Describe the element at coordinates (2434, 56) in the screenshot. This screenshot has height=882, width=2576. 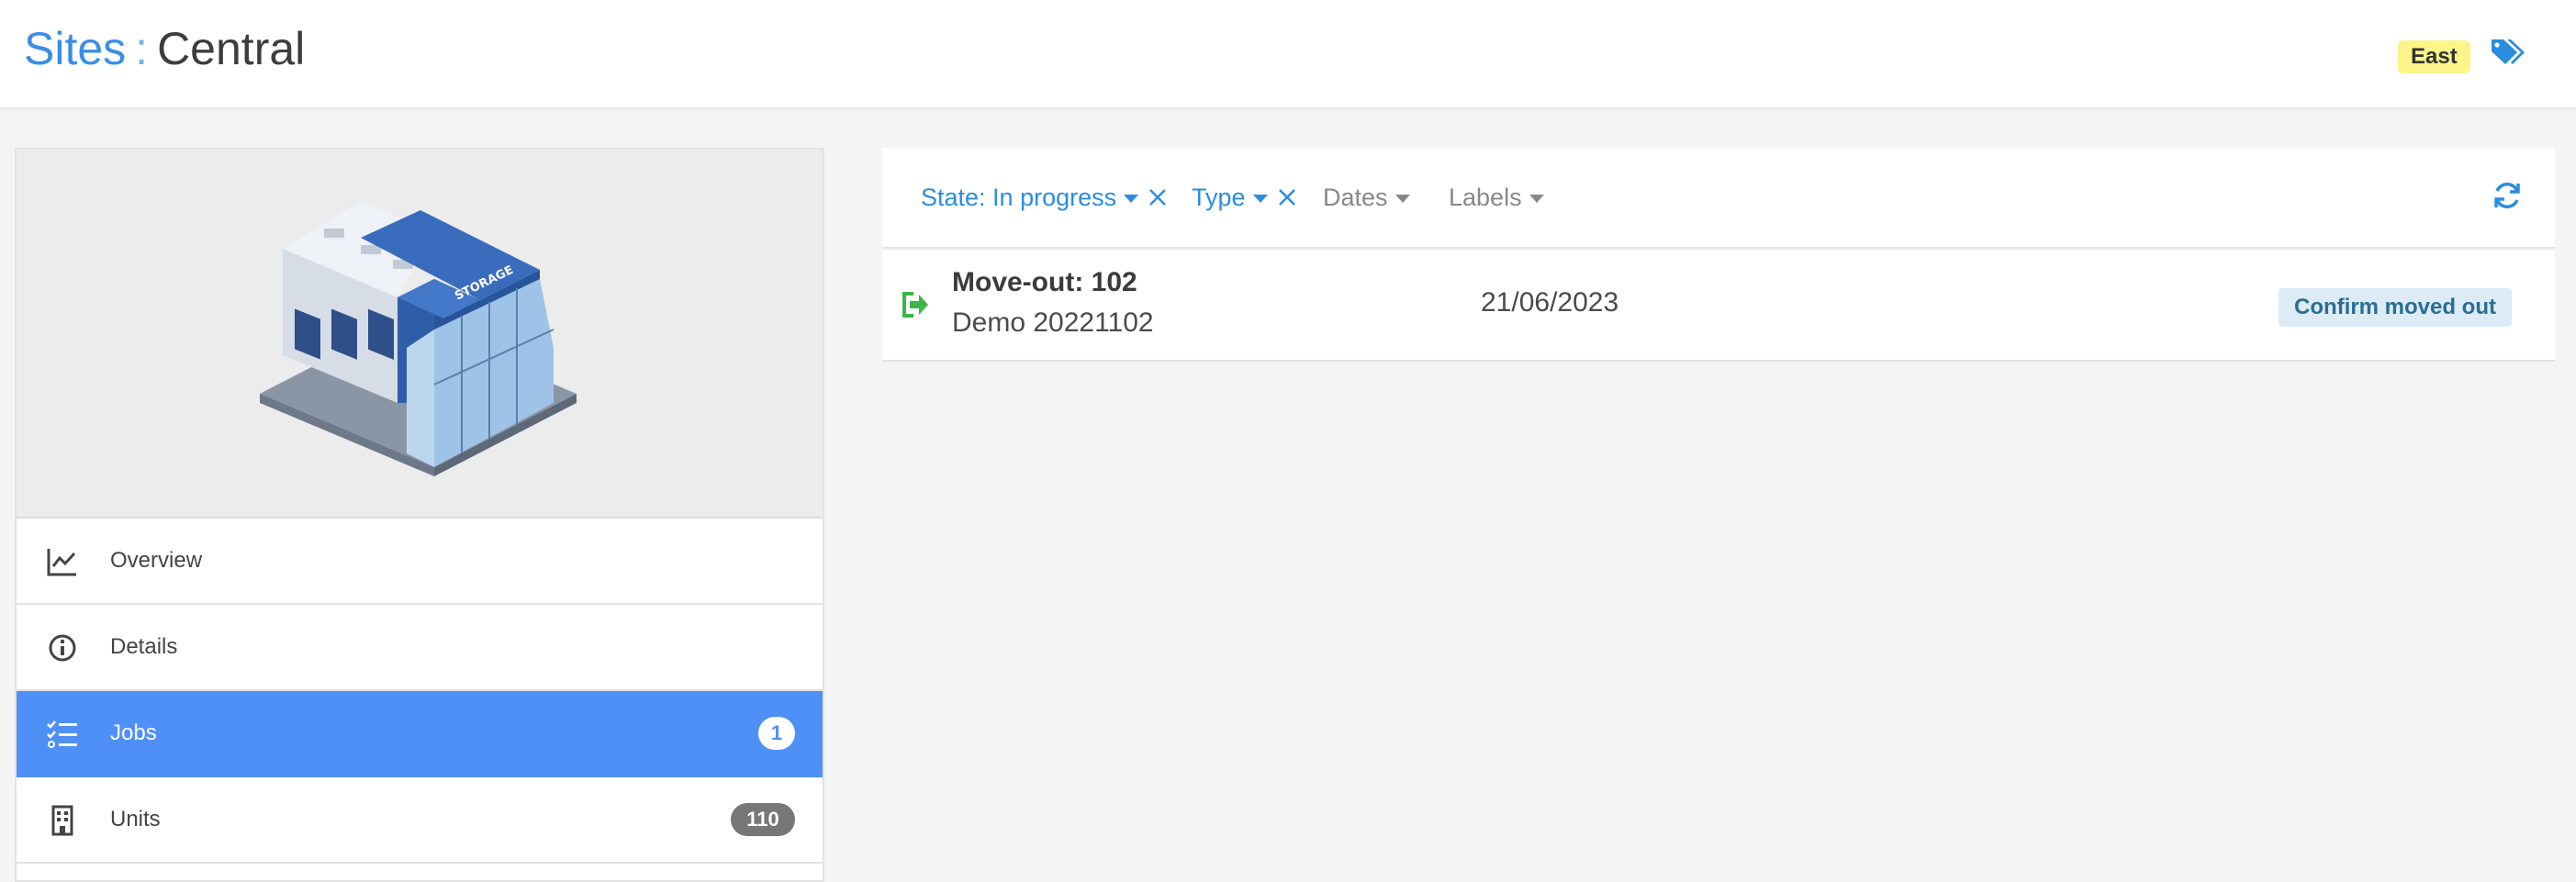
I see `site-tag-badge: East` at that location.